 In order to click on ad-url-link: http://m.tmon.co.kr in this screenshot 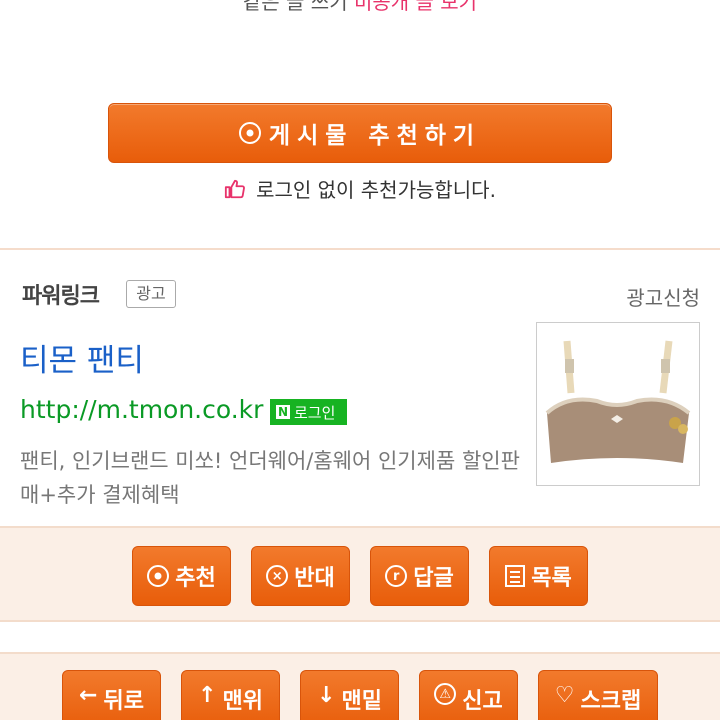, I will do `click(141, 409)`.